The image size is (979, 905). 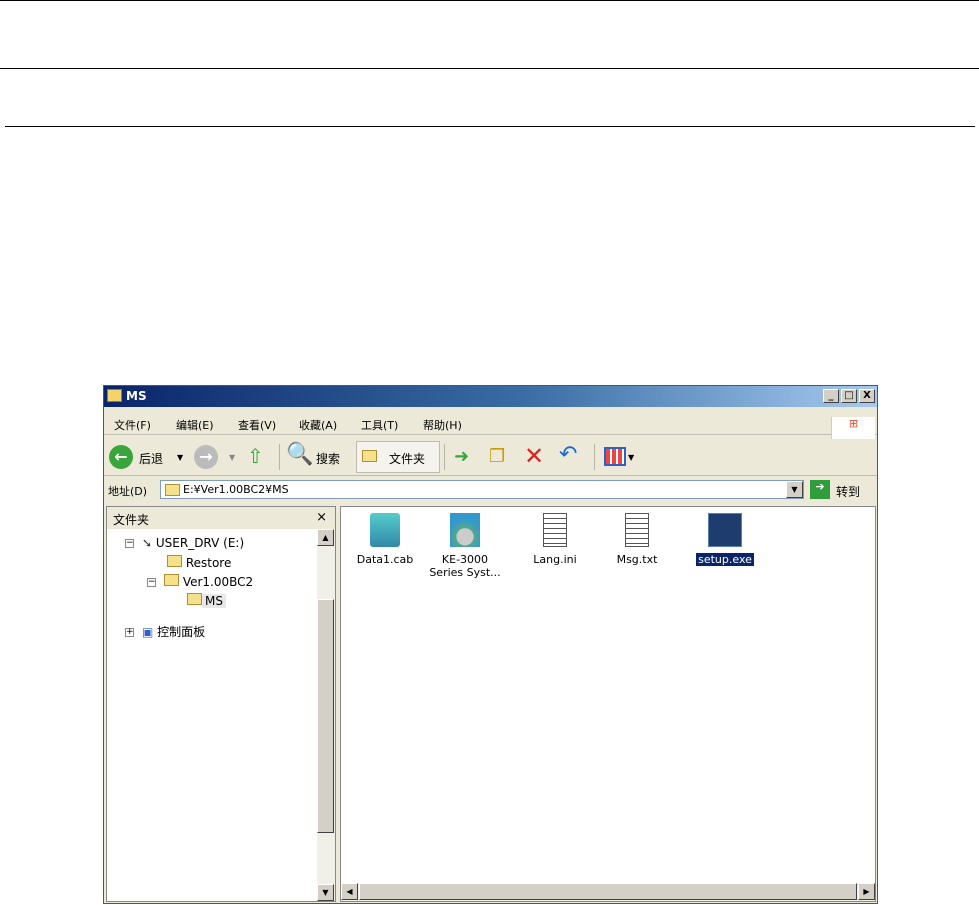 I want to click on tree-label: USER_DRV (E:), so click(x=200, y=543).